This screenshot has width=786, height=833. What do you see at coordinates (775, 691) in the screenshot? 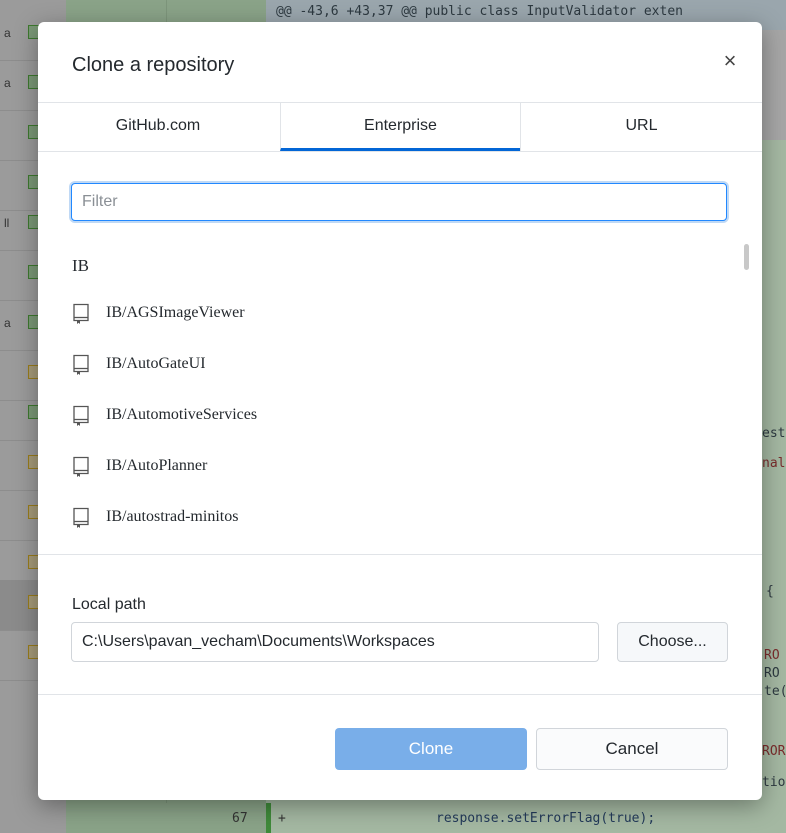
I see `code-fragment: te(` at bounding box center [775, 691].